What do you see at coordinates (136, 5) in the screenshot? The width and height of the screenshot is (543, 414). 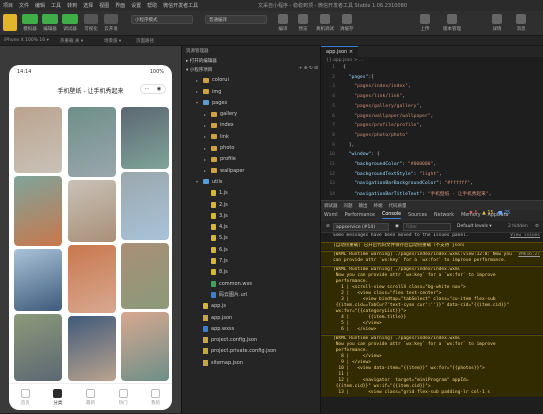 I see `menu-item: 设置` at bounding box center [136, 5].